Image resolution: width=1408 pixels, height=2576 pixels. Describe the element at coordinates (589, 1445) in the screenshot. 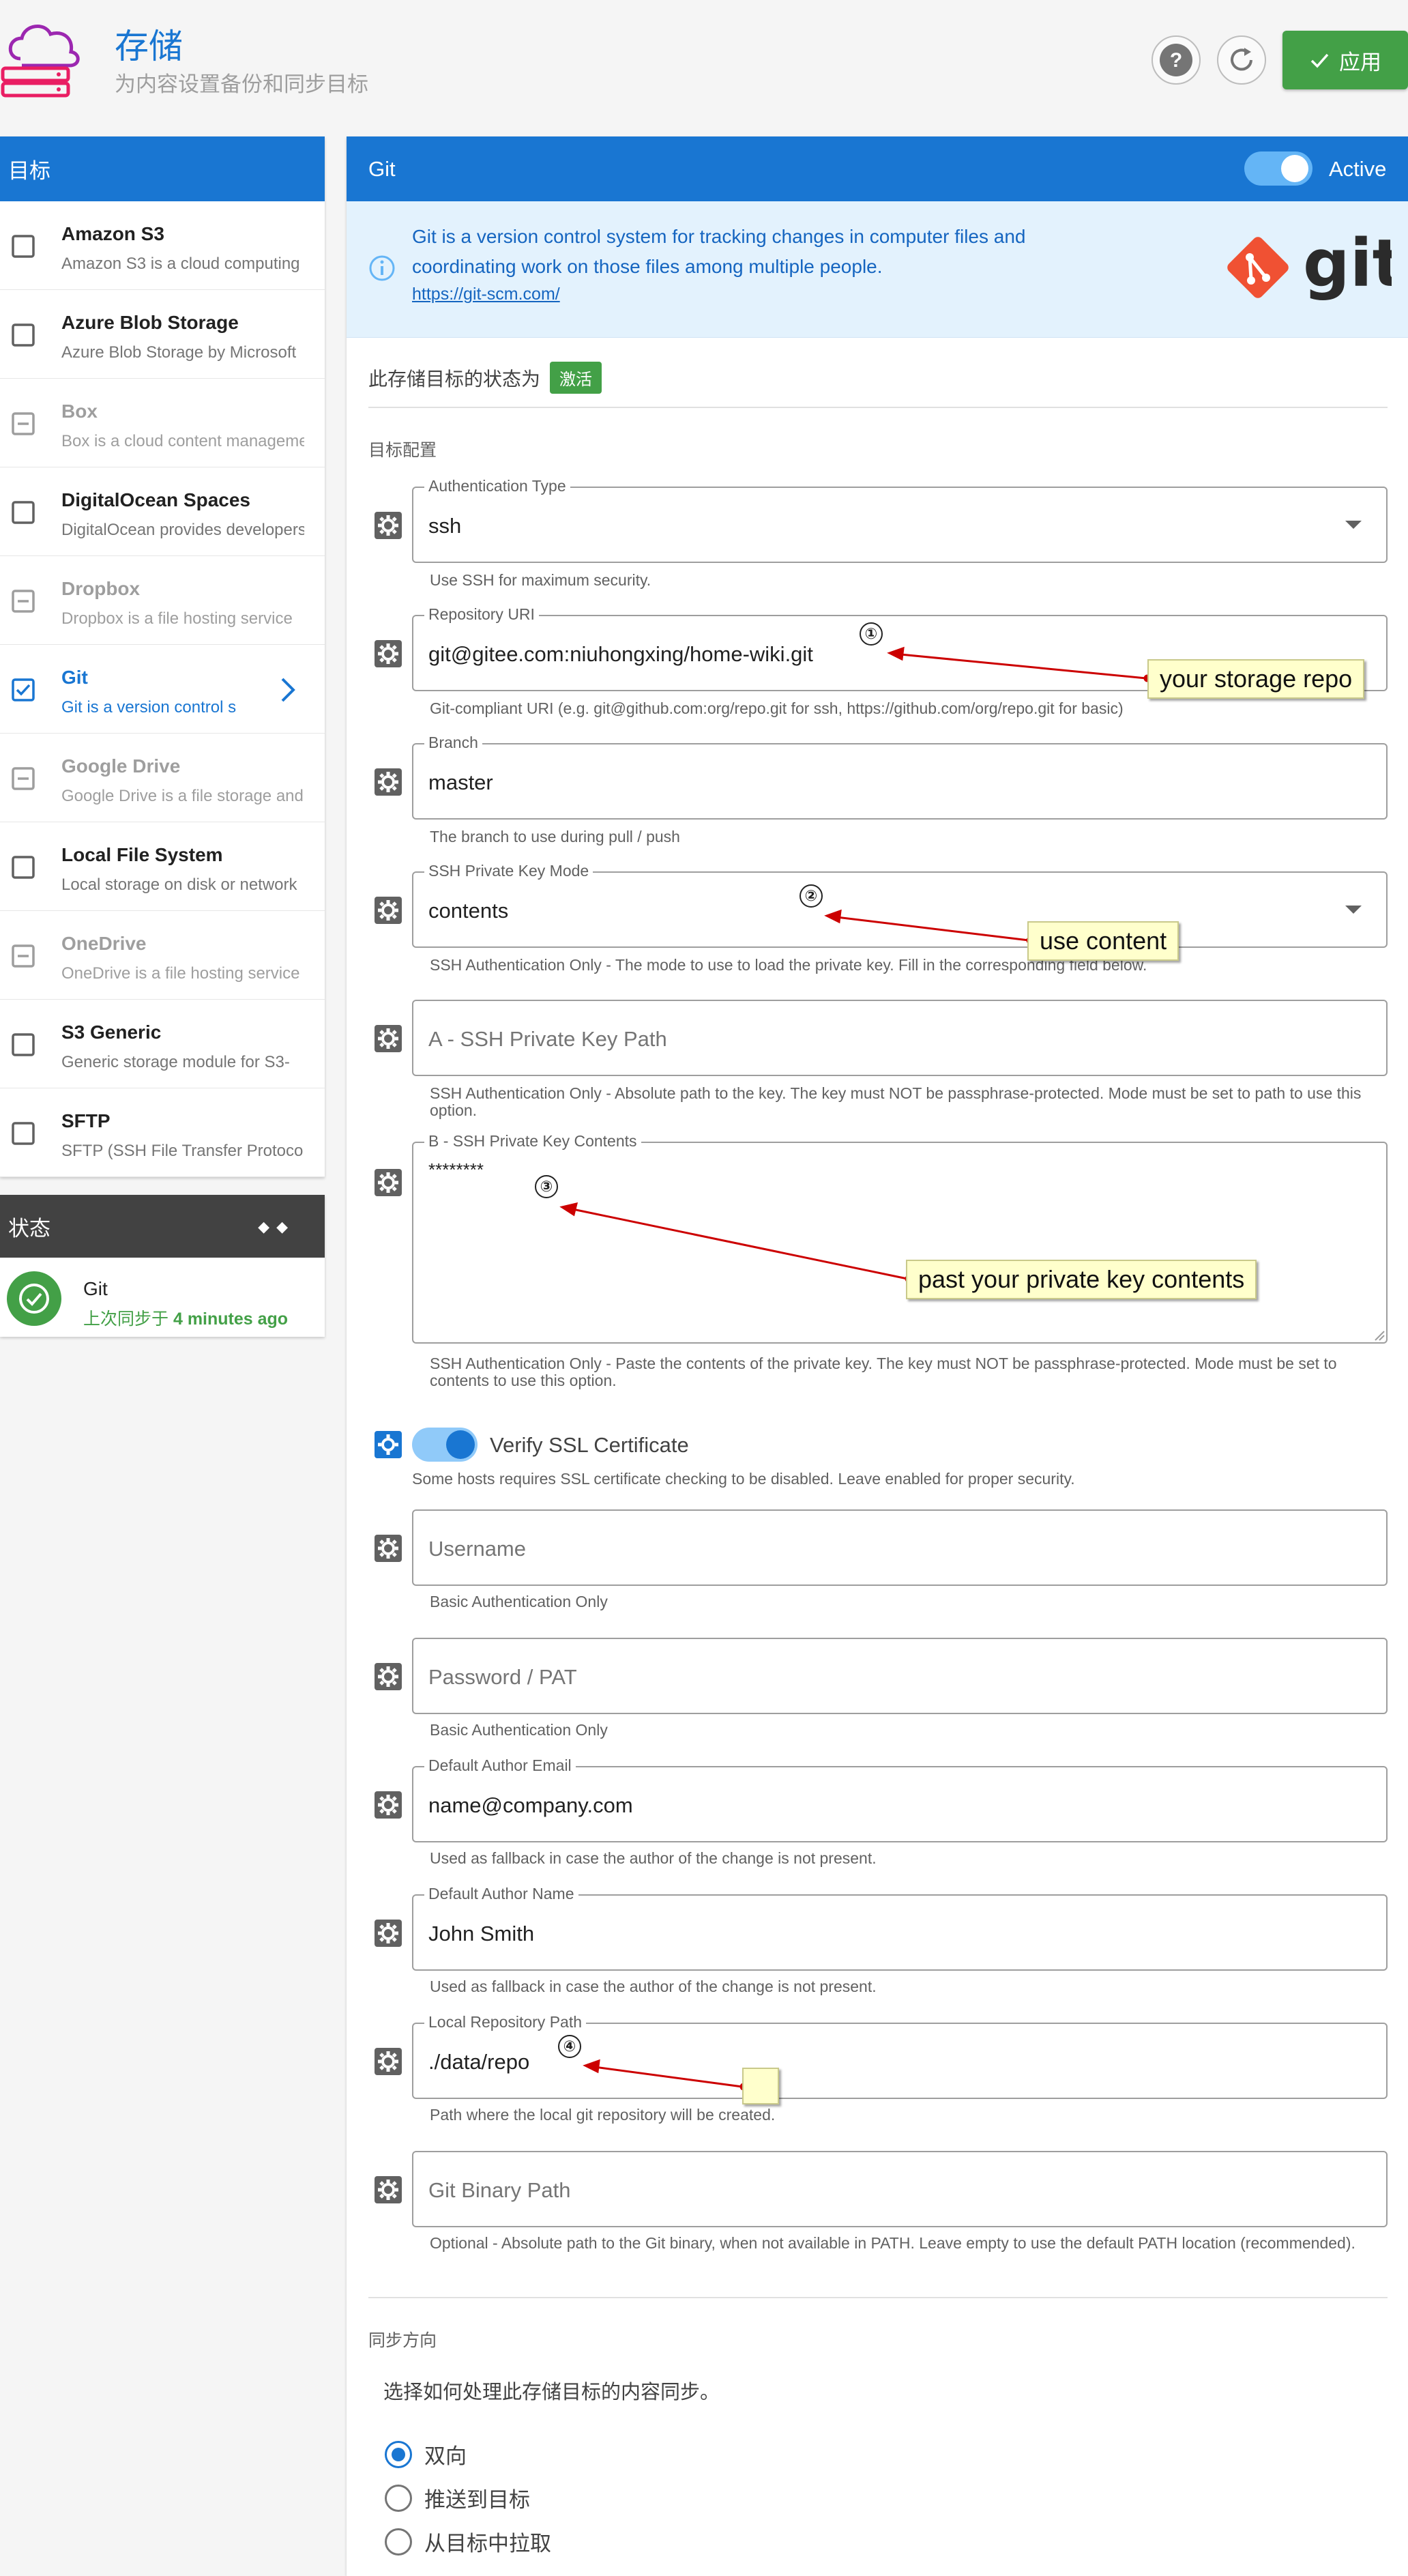

I see `verify-ssl-label: Verify SSL Certificate` at that location.